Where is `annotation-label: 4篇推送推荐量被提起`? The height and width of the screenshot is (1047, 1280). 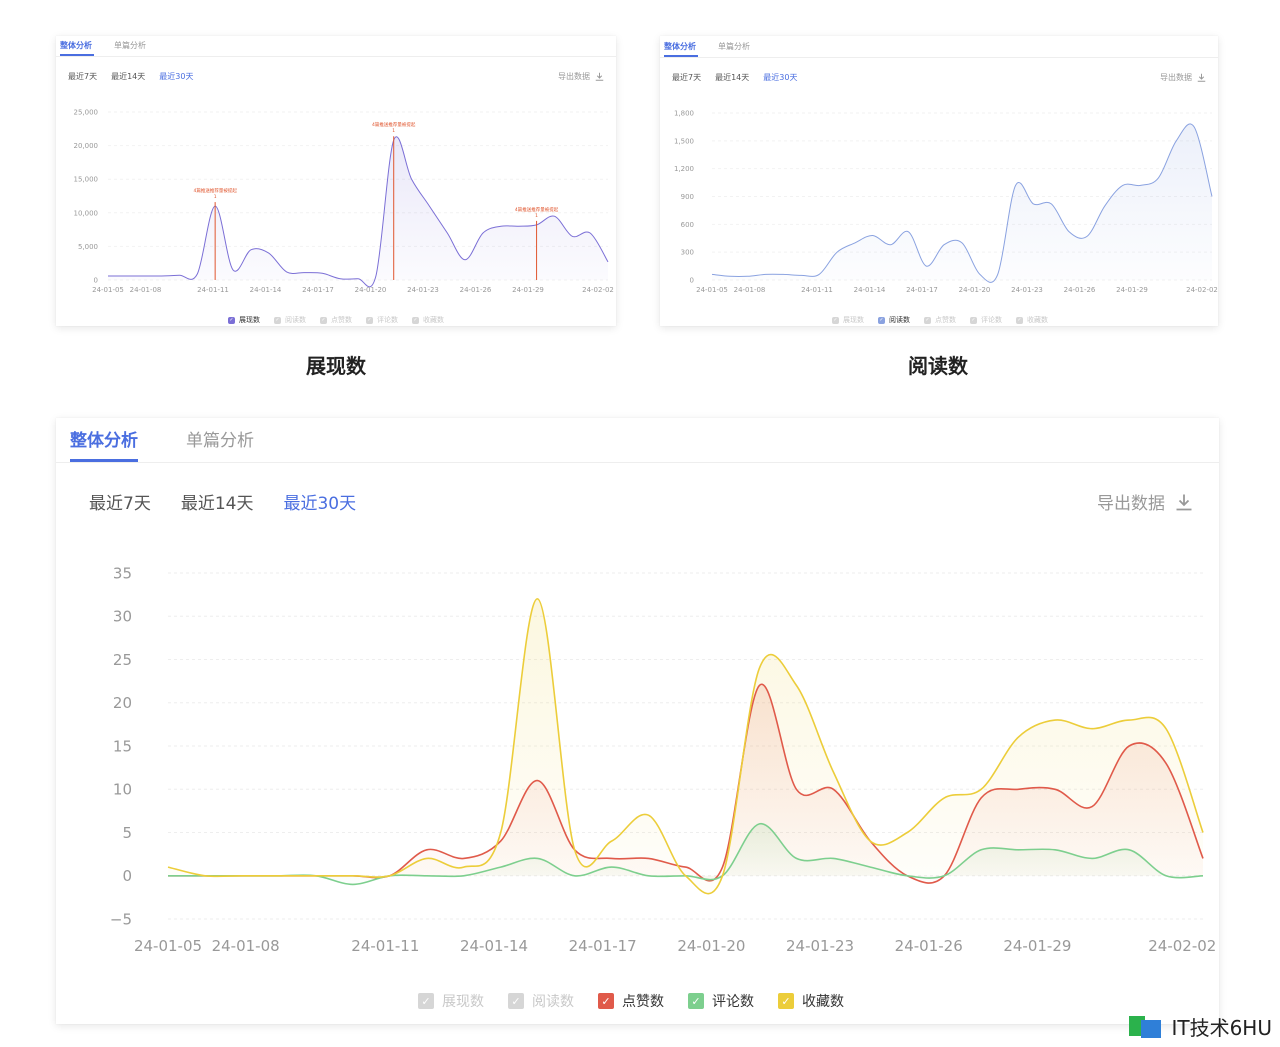 annotation-label: 4篇推送推荐量被提起 is located at coordinates (215, 190).